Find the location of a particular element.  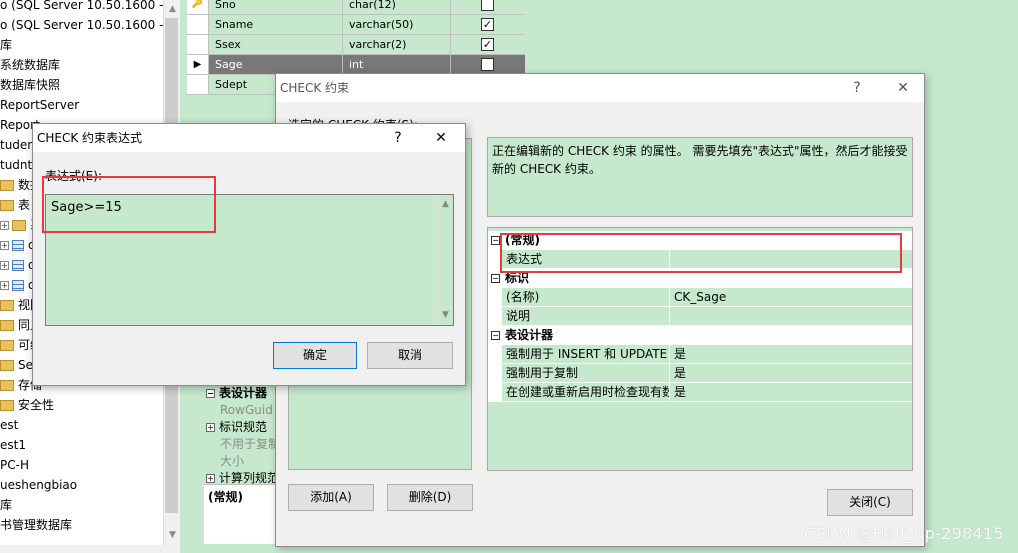

column-property-row: 大小 is located at coordinates (224, 461).